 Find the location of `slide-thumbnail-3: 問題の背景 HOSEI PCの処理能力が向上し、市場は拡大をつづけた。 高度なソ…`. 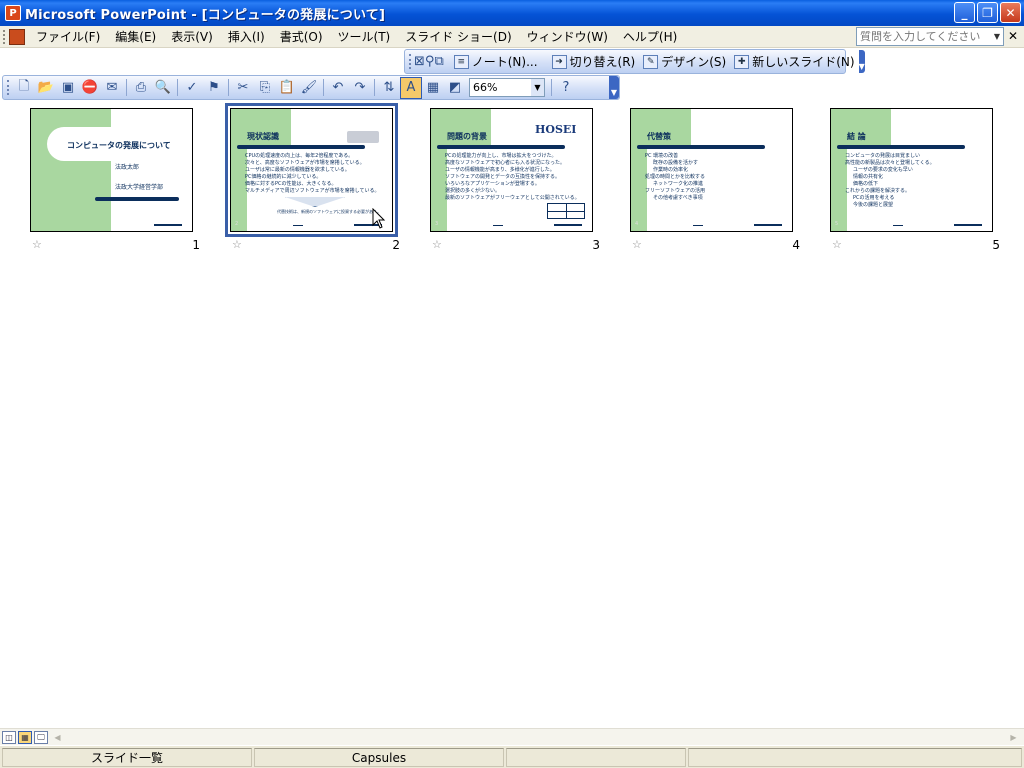

slide-thumbnail-3: 問題の背景 HOSEI PCの処理能力が向上し、市場は拡大をつづけた。 高度なソ… is located at coordinates (515, 183).